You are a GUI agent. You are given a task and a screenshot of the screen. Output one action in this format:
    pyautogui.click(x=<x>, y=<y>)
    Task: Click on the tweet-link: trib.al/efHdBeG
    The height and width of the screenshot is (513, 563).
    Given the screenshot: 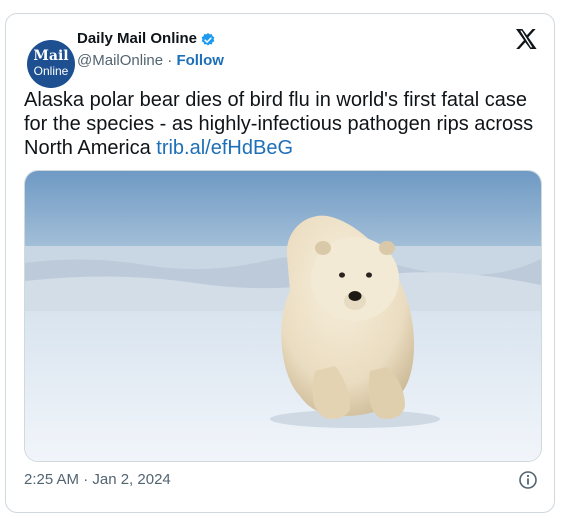 What is the action you would take?
    pyautogui.click(x=224, y=148)
    